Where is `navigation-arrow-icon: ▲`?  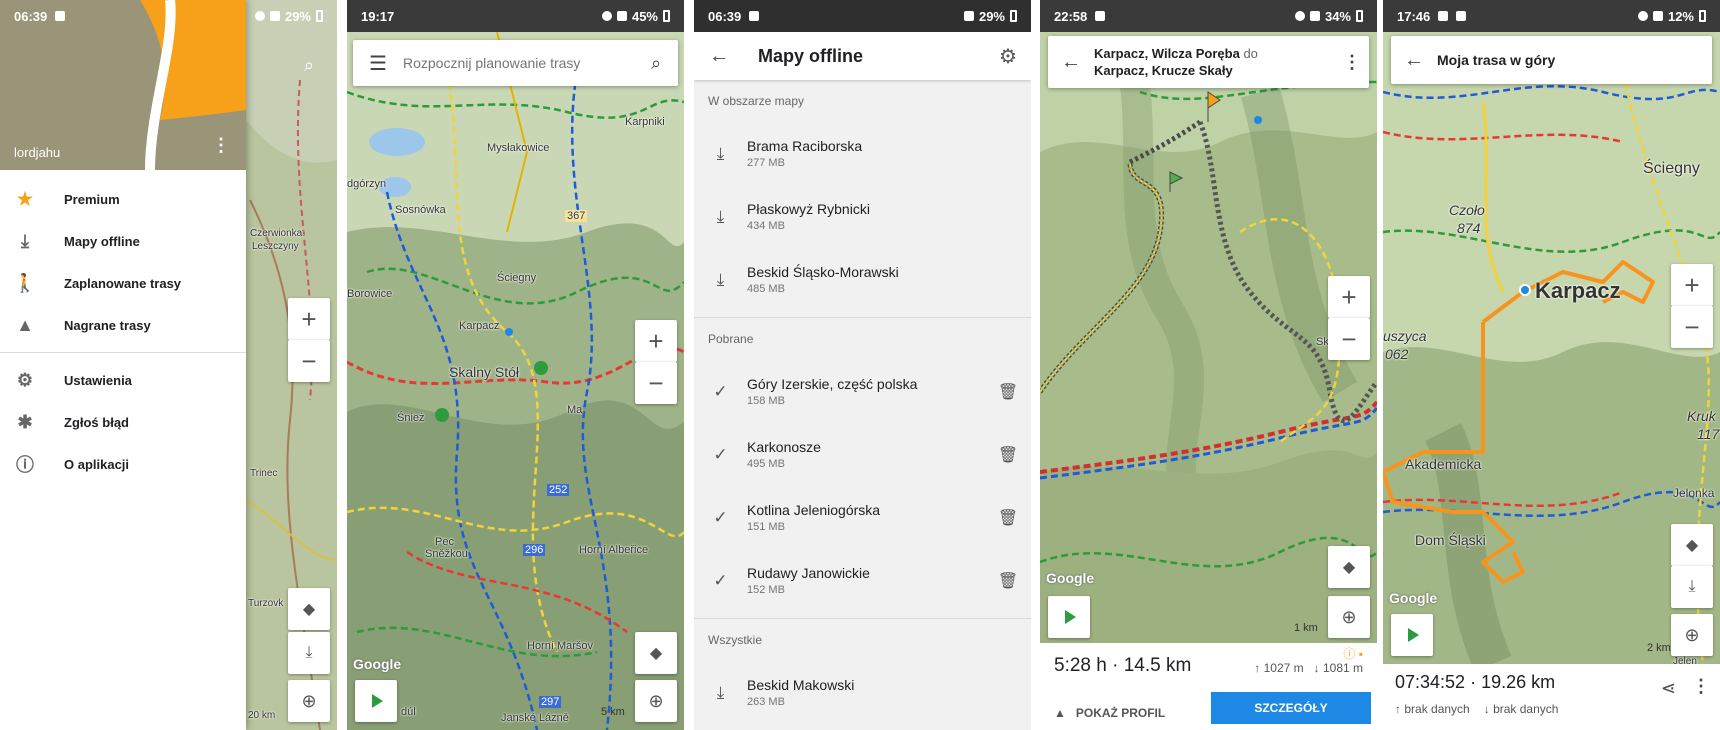
navigation-arrow-icon: ▲ is located at coordinates (25, 324).